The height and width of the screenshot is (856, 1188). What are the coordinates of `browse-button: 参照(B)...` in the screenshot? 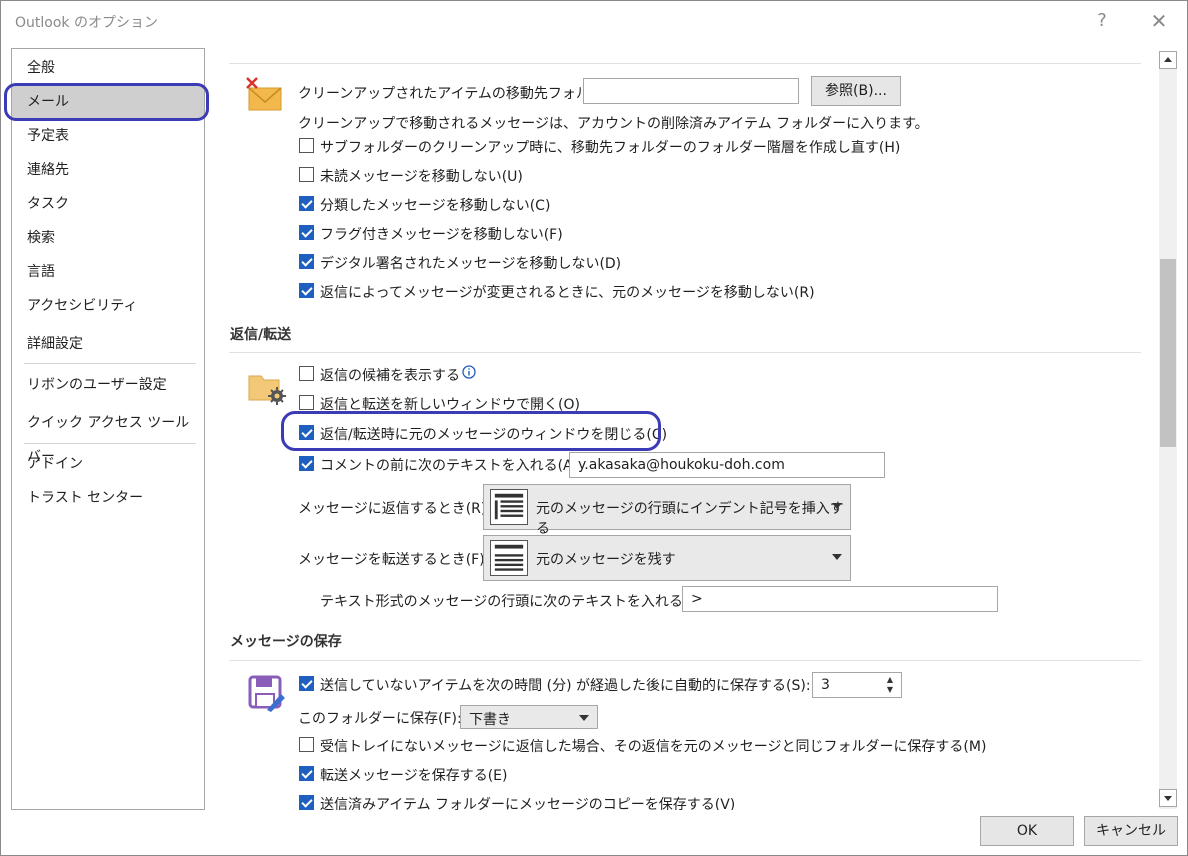 It's located at (856, 91).